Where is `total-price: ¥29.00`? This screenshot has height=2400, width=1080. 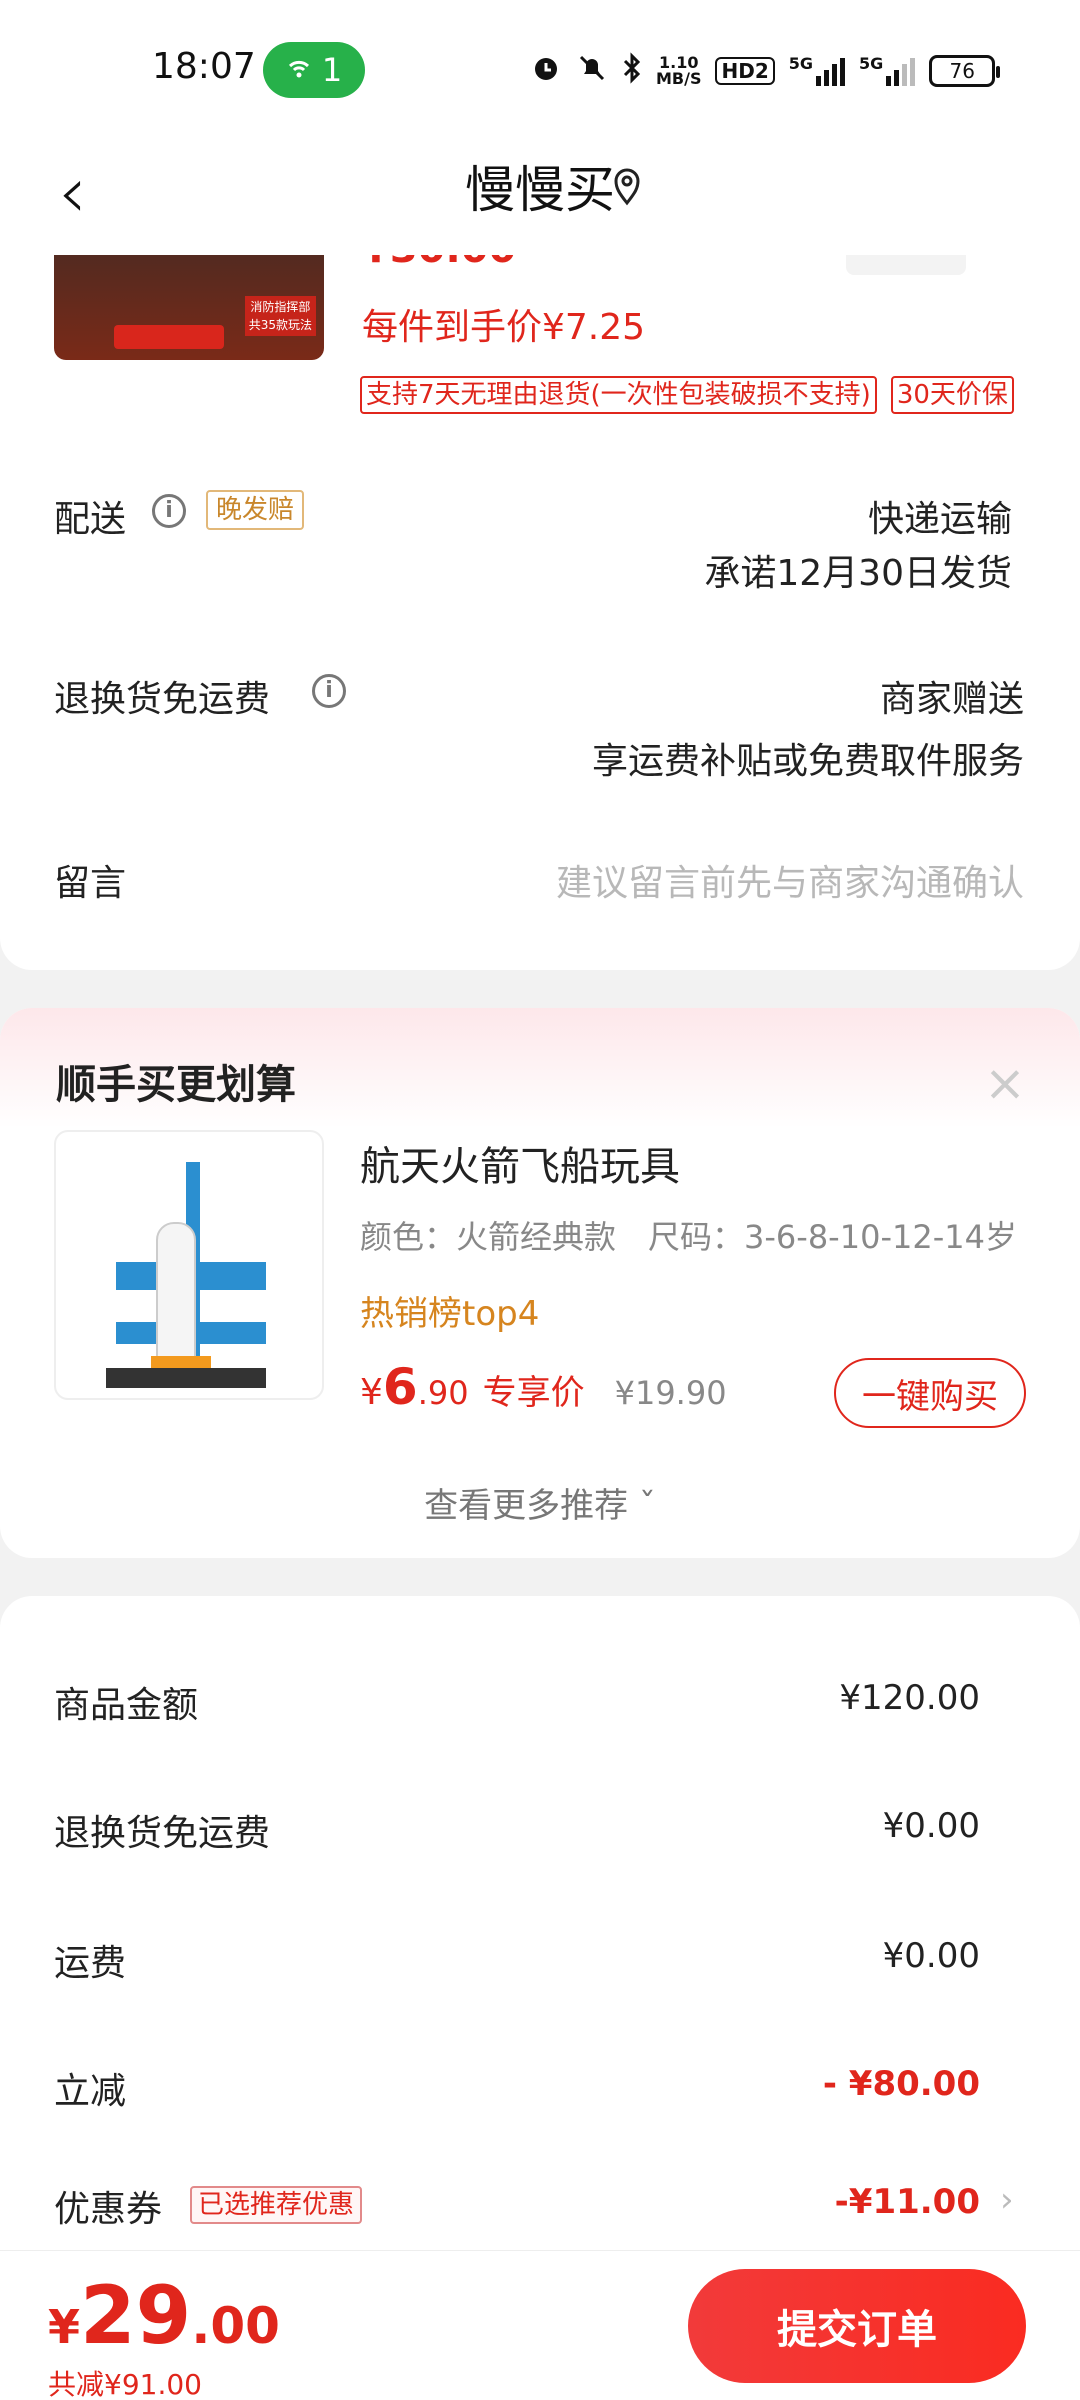 total-price: ¥29.00 is located at coordinates (164, 2315).